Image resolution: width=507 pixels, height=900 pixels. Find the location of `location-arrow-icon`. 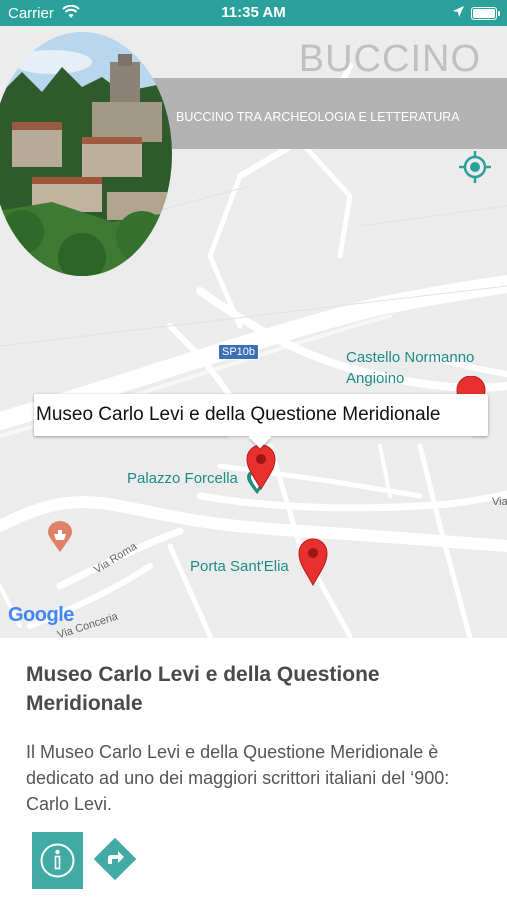

location-arrow-icon is located at coordinates (458, 11).